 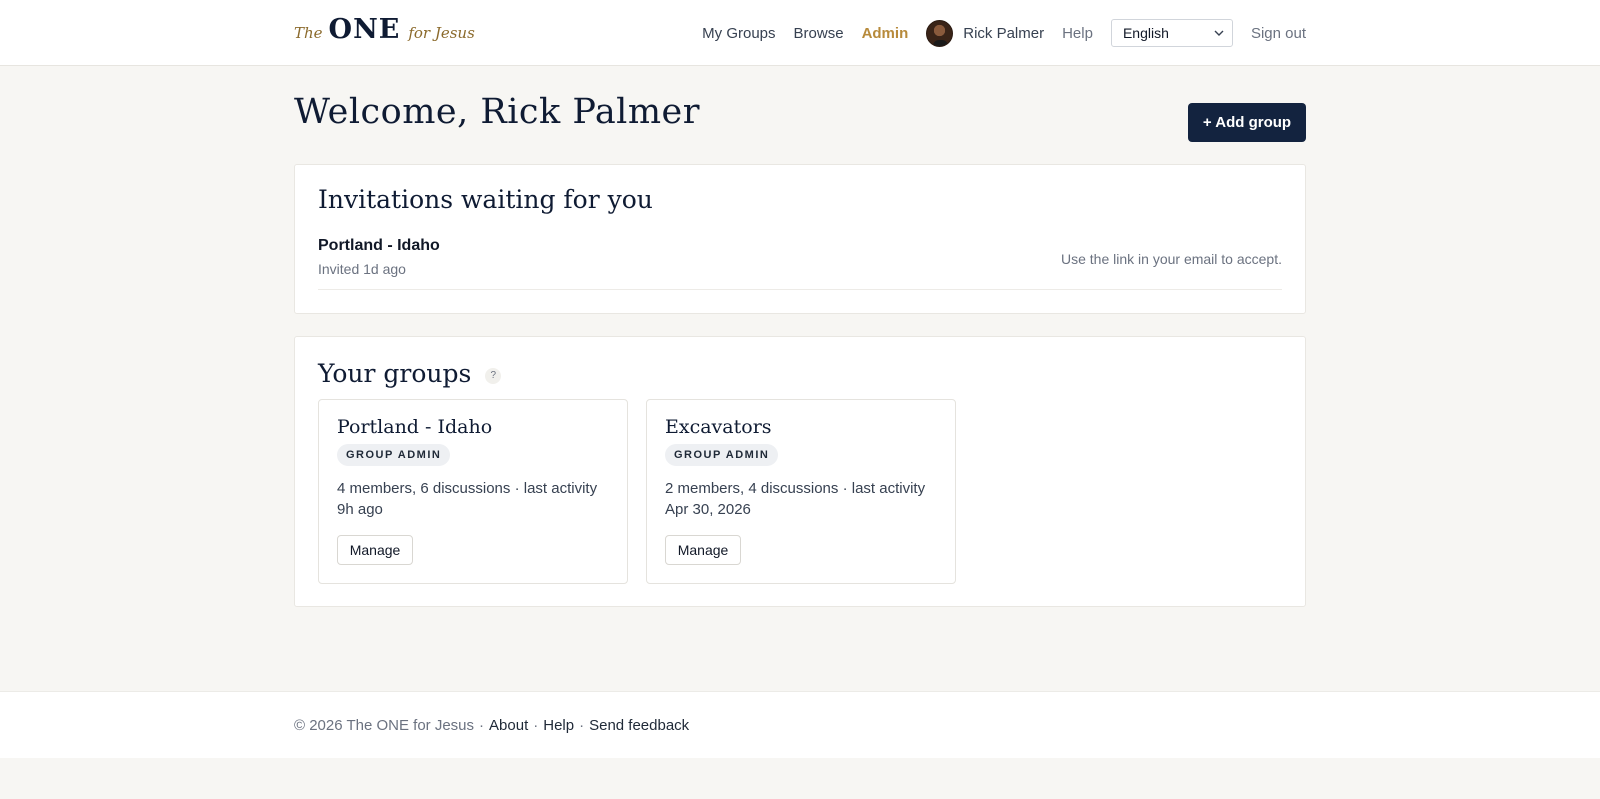 What do you see at coordinates (1171, 33) in the screenshot?
I see `language-select: English` at bounding box center [1171, 33].